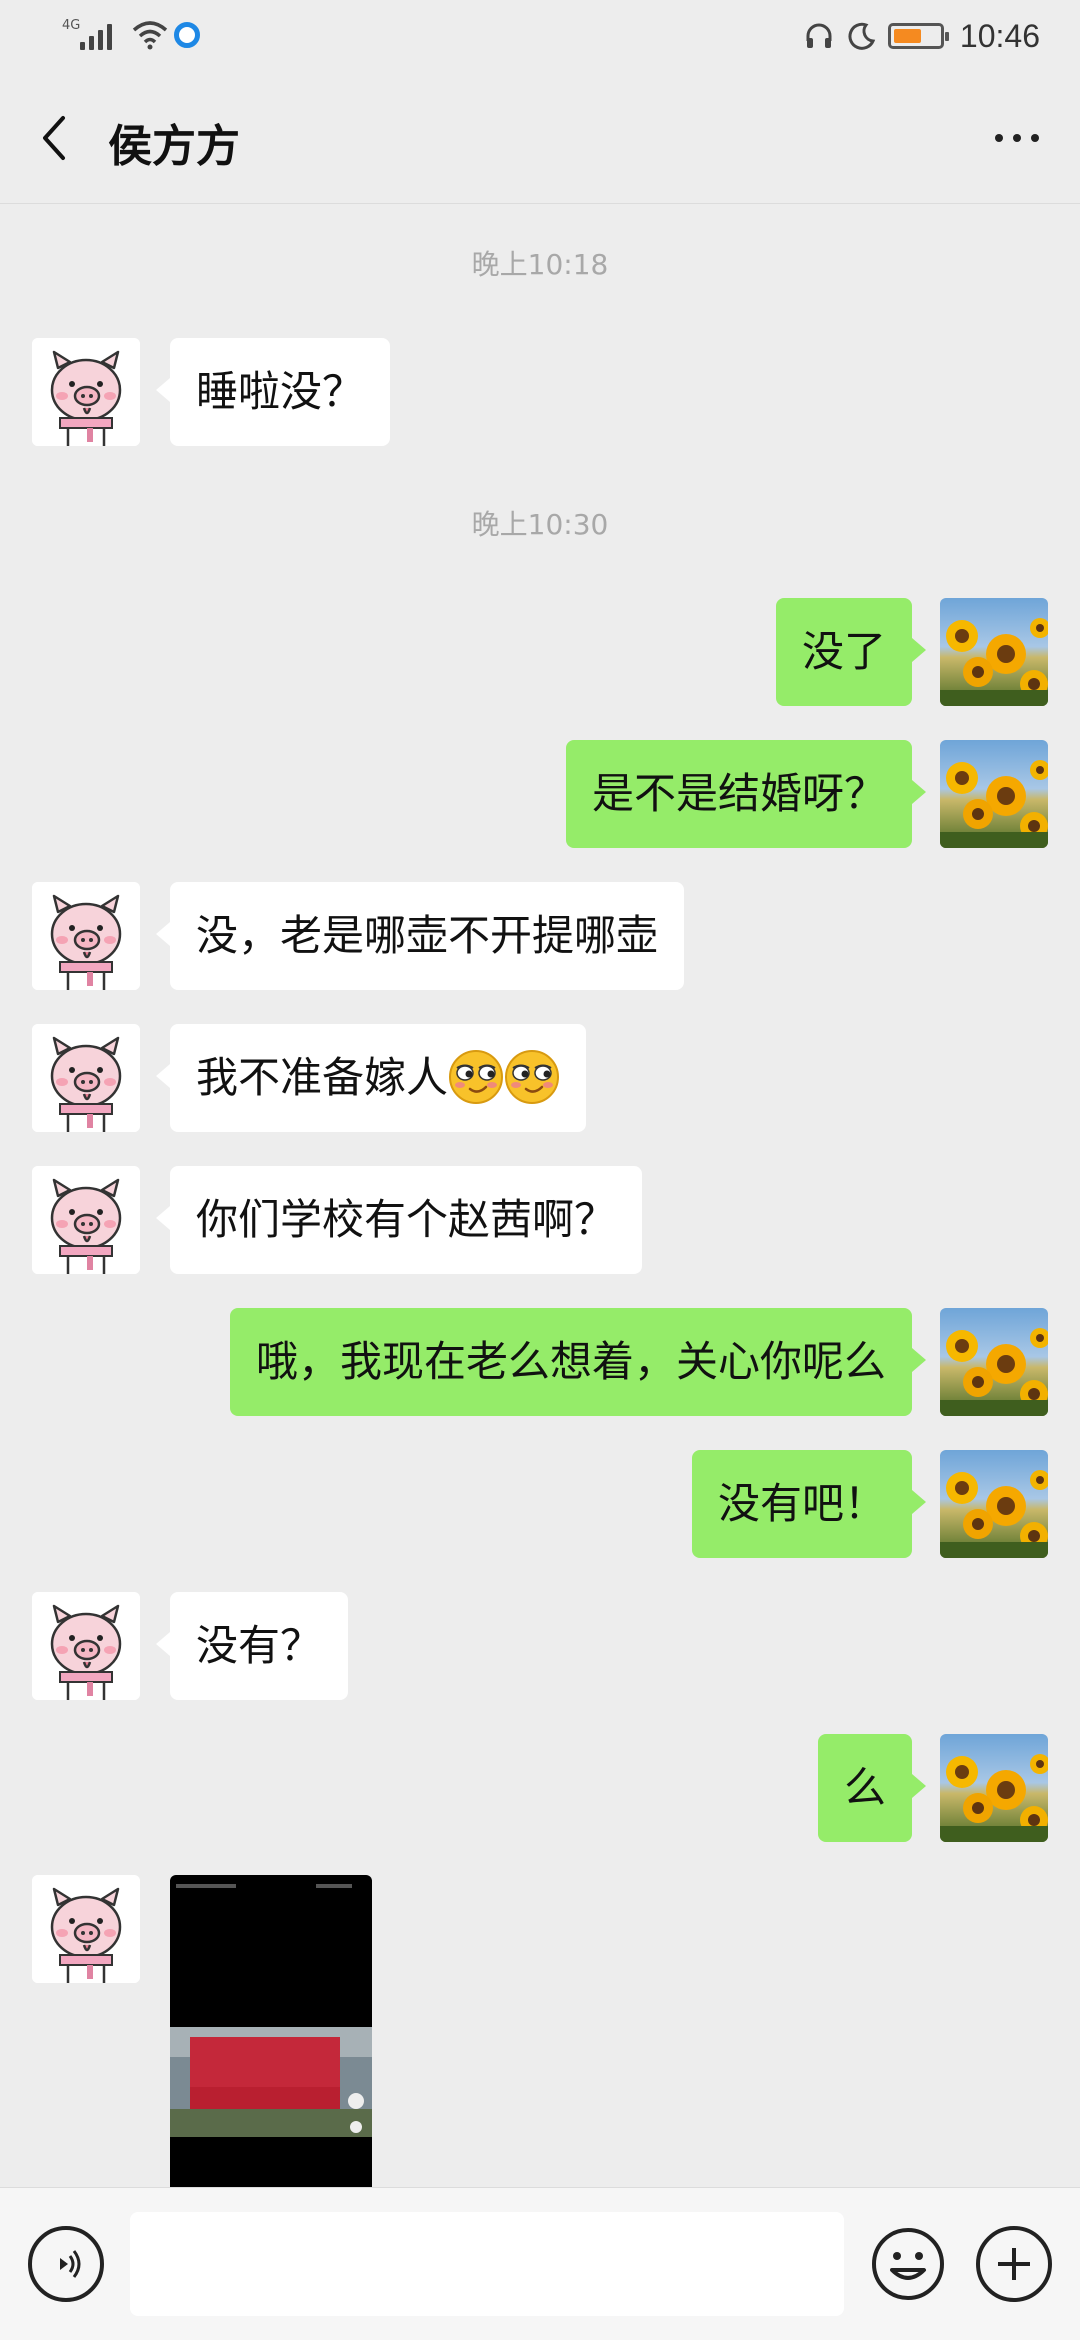 This screenshot has width=1080, height=2340. What do you see at coordinates (540, 1646) in the screenshot?
I see `message-row: 没有？` at bounding box center [540, 1646].